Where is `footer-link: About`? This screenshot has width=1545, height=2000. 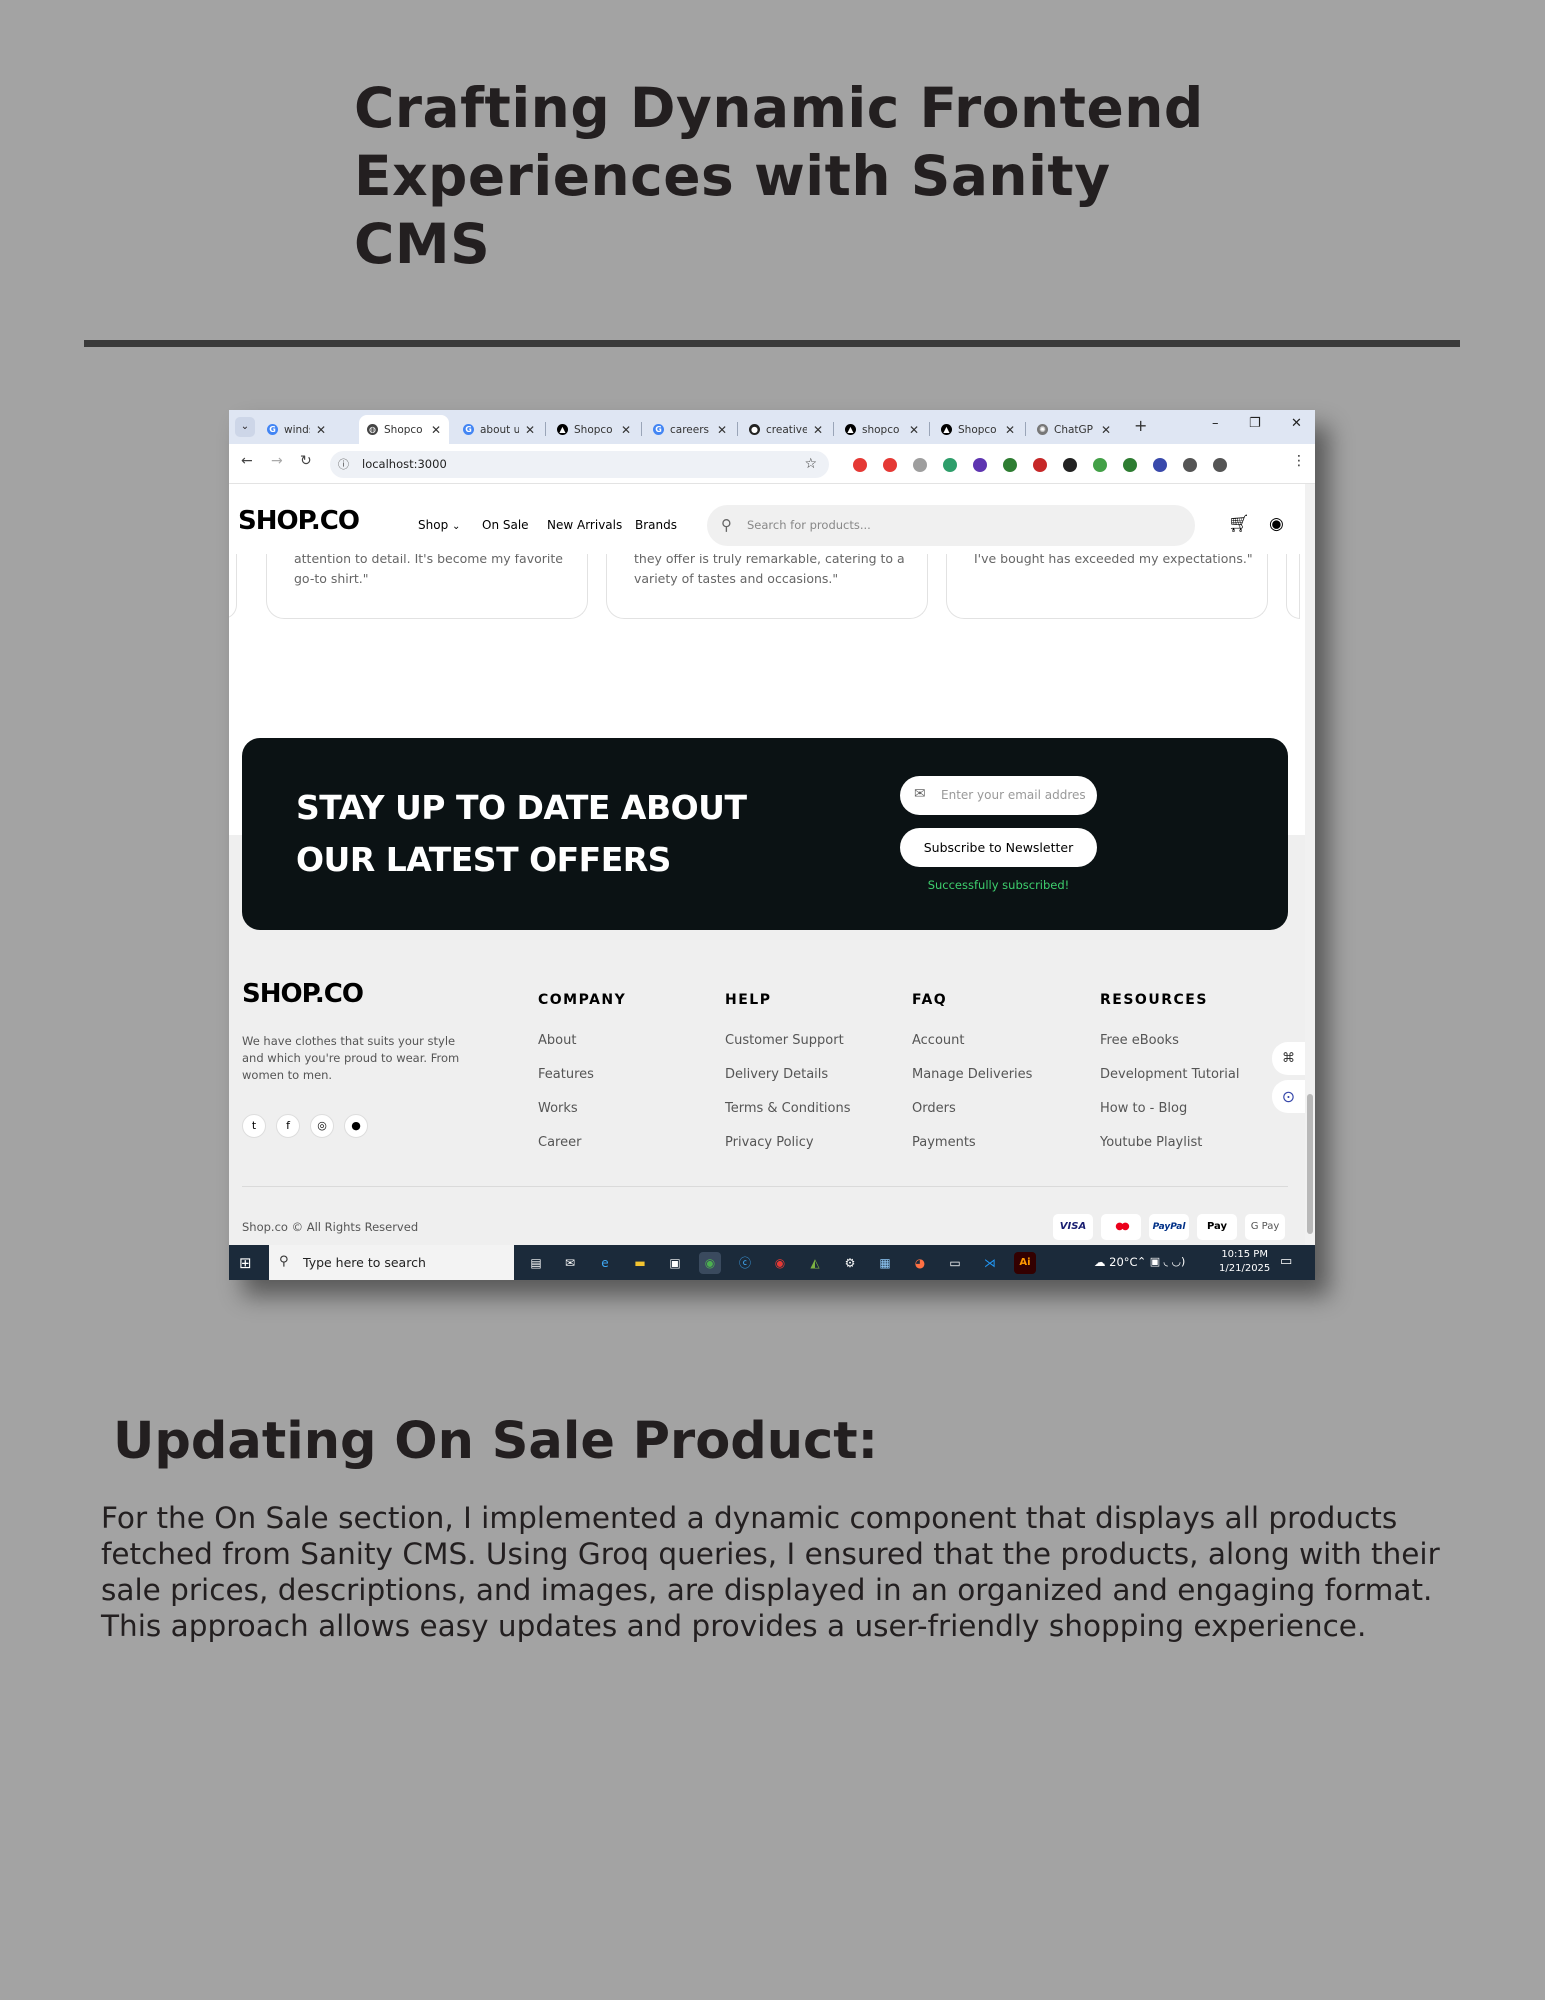 footer-link: About is located at coordinates (557, 1040).